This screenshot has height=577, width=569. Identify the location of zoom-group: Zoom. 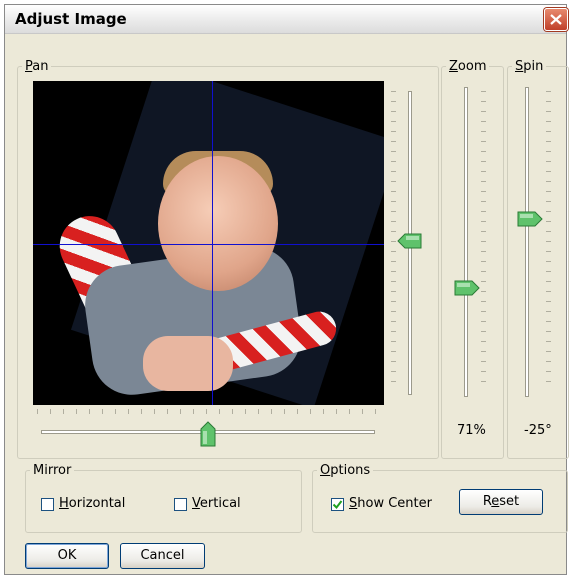
(472, 259).